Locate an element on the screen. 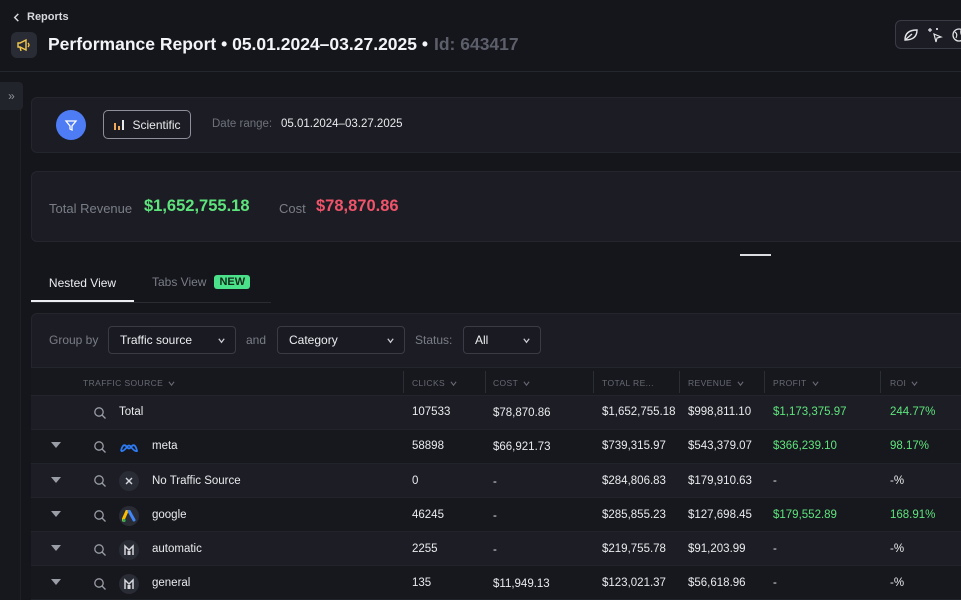  row-revenue: $998,811.10 is located at coordinates (720, 412).